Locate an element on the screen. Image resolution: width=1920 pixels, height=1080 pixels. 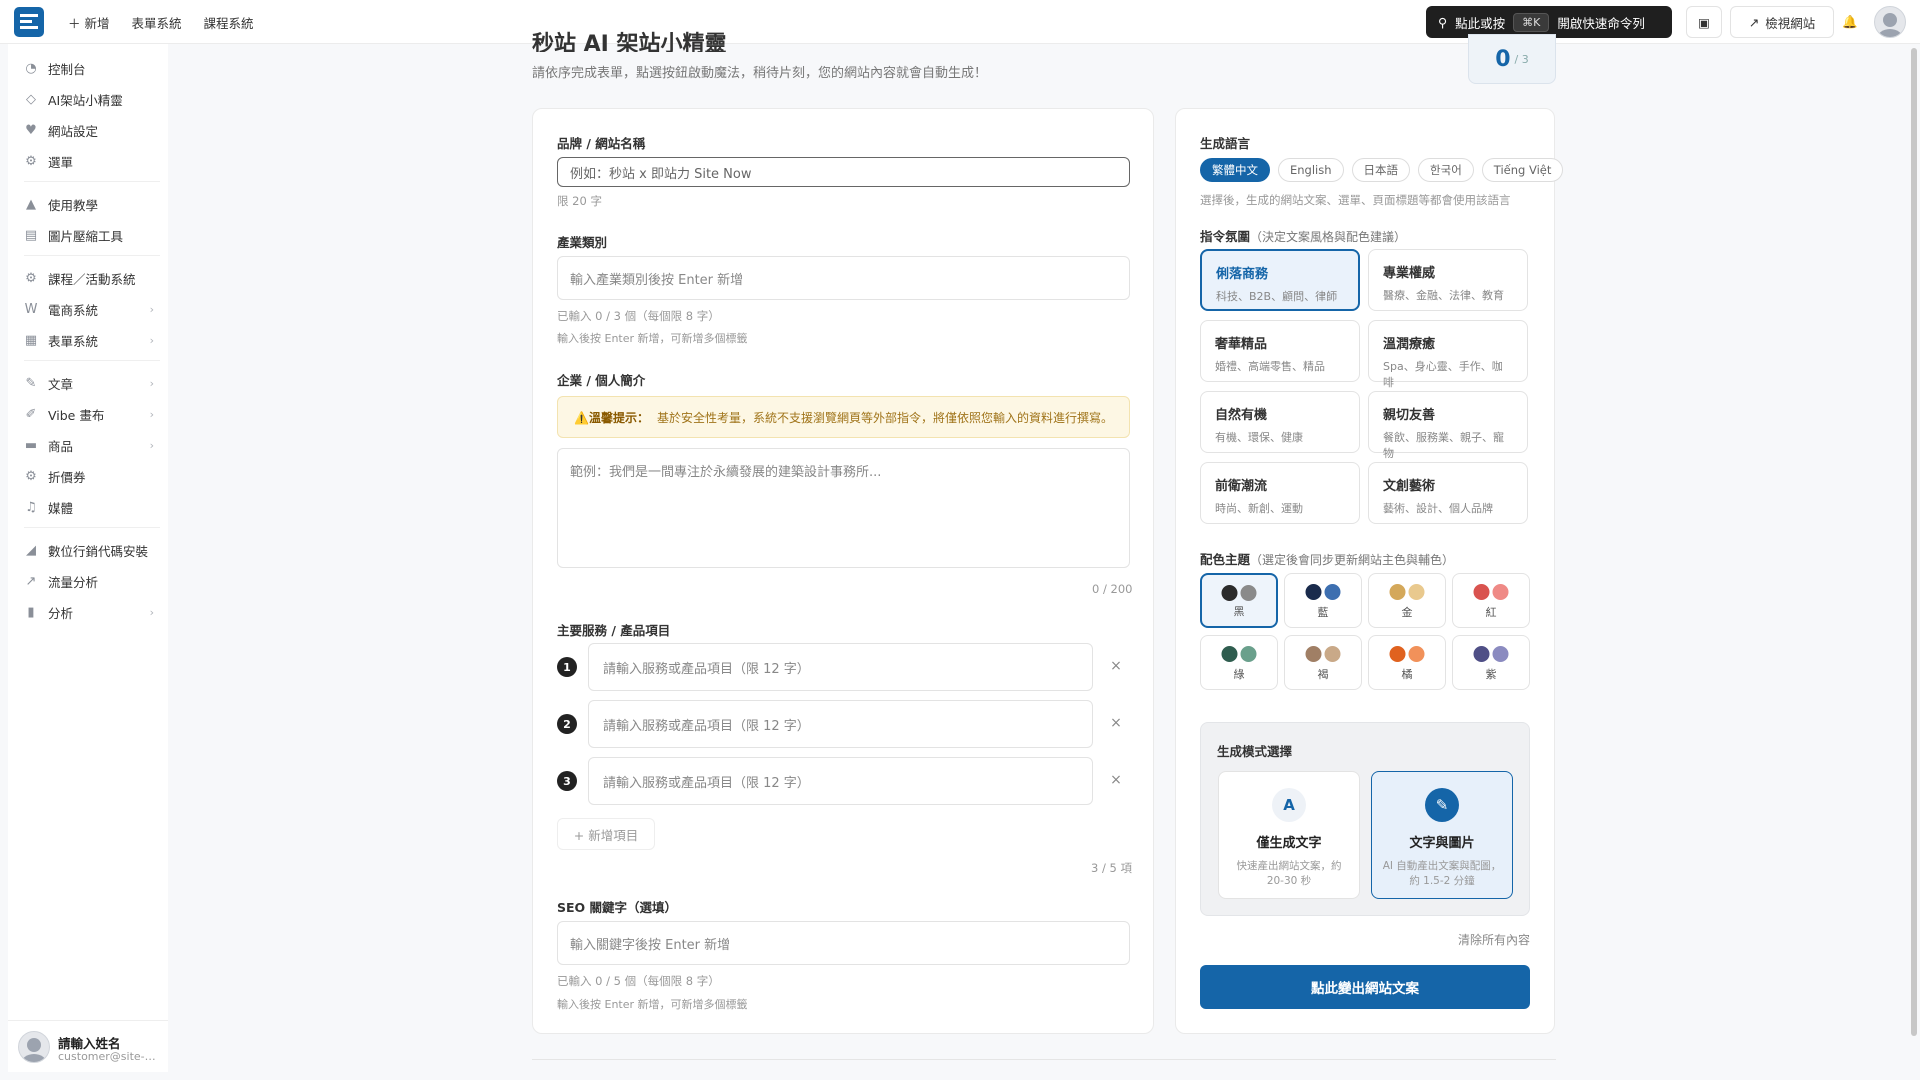
mood-option: 親切友善 餐飲、服務業、親子、寵物 is located at coordinates (1448, 425).